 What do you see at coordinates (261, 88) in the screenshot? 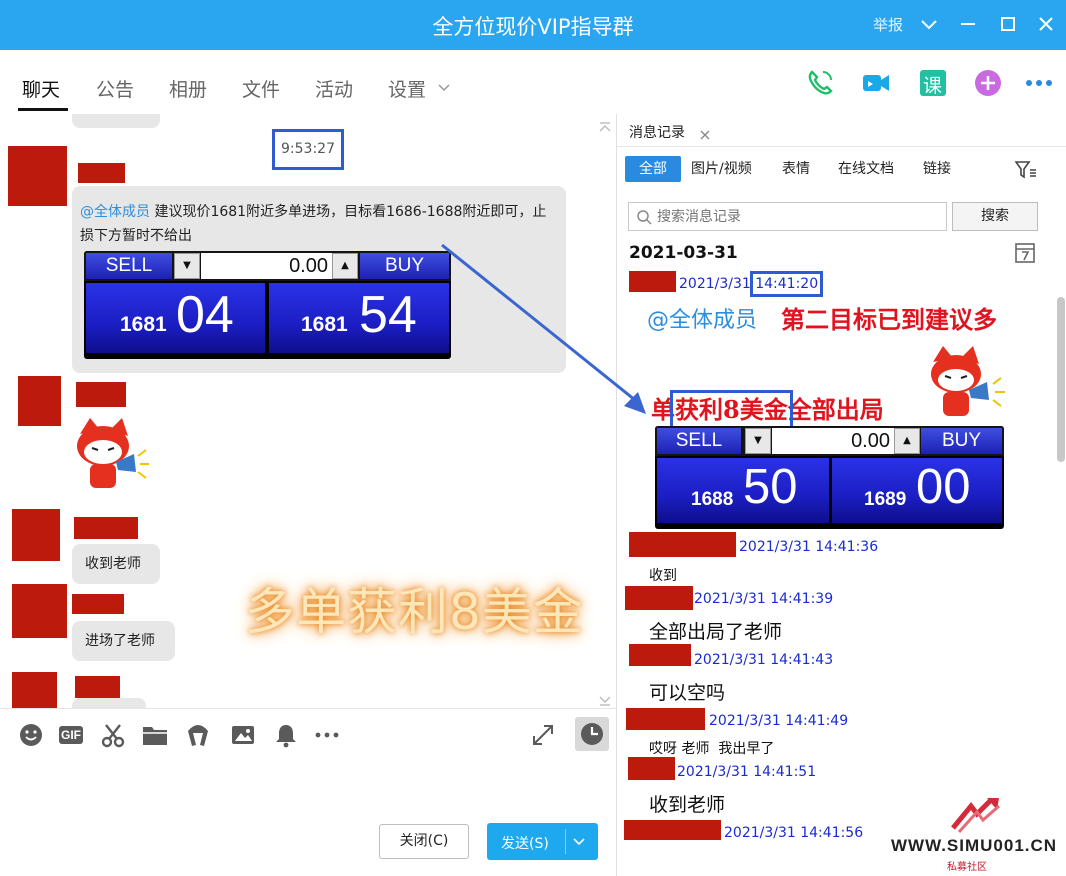
I see `tab-files: 文件` at bounding box center [261, 88].